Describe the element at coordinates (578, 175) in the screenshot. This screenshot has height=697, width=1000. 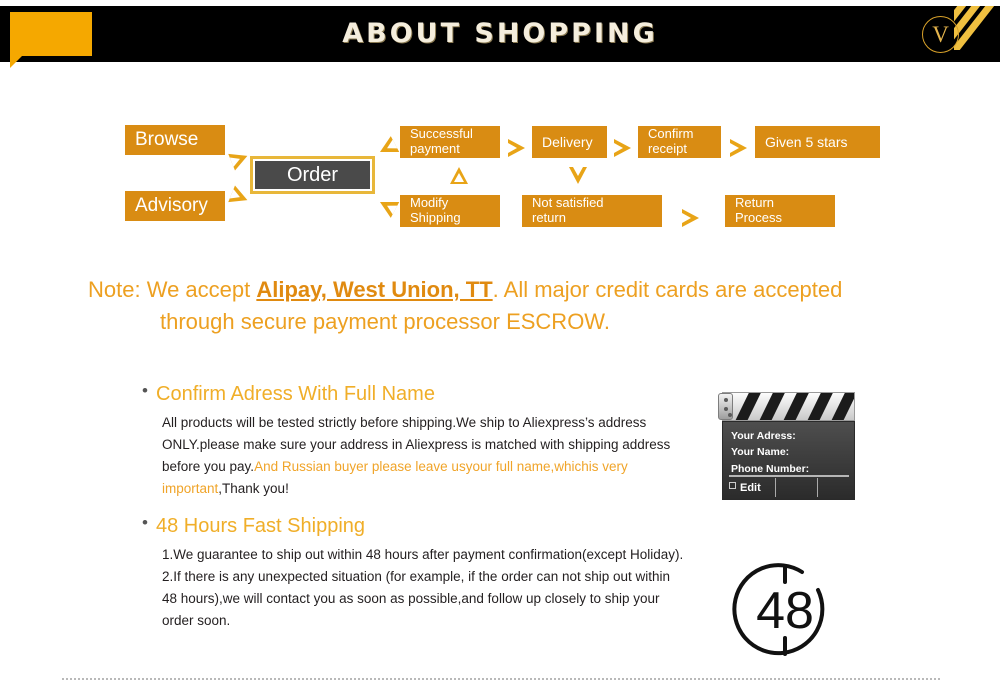
I see `flow-arrow-delivery-to-notsat` at that location.